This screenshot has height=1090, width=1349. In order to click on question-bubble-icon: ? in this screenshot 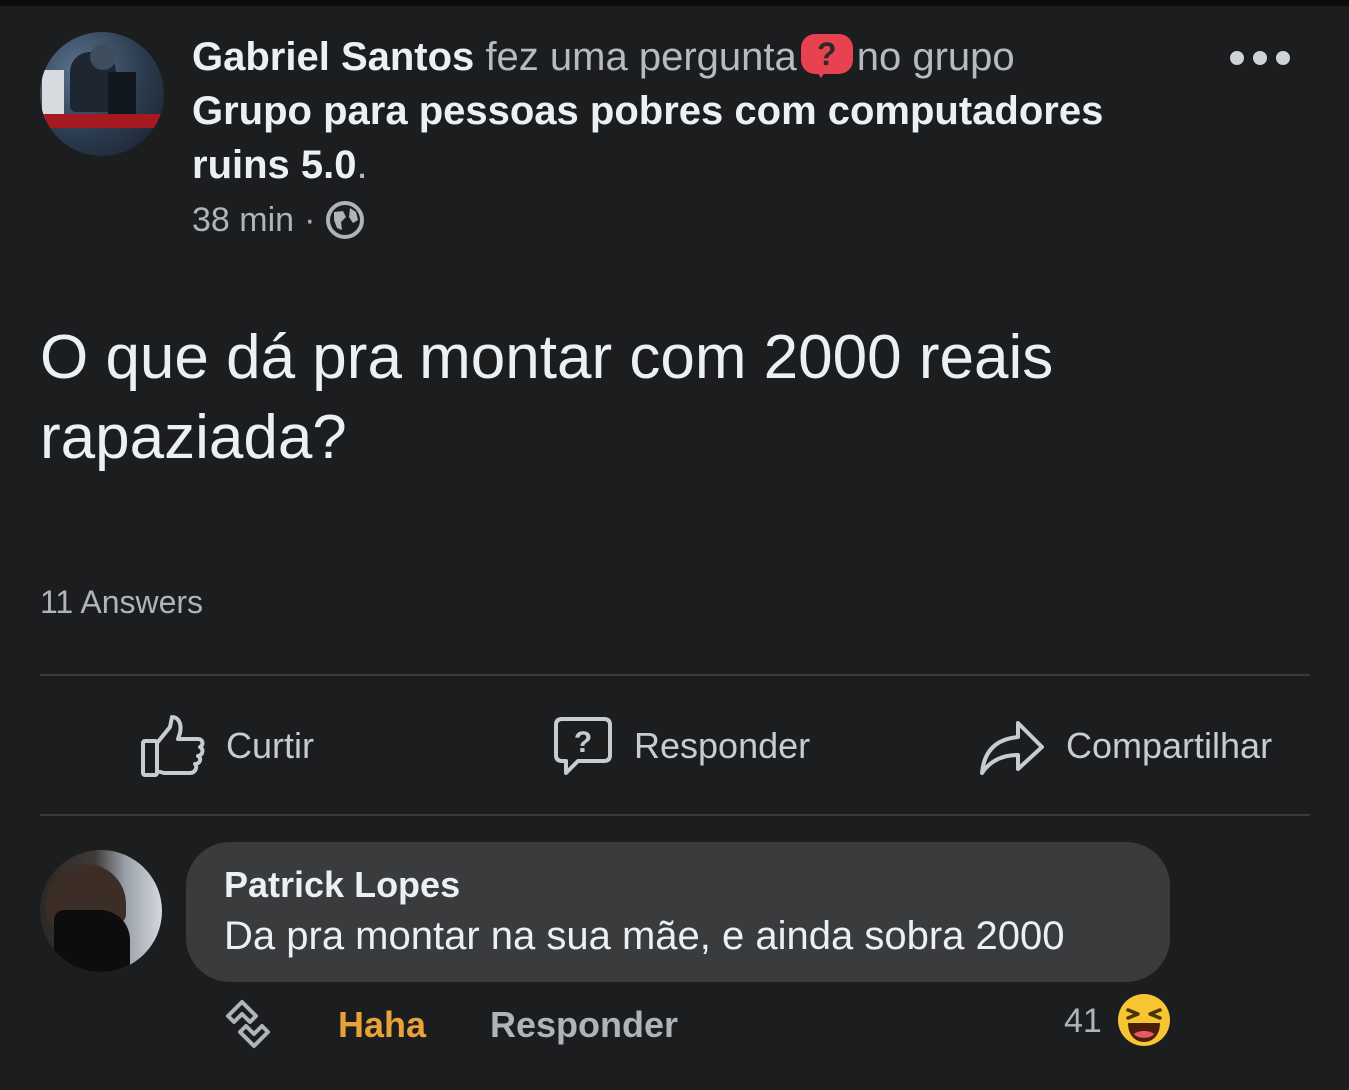, I will do `click(583, 746)`.